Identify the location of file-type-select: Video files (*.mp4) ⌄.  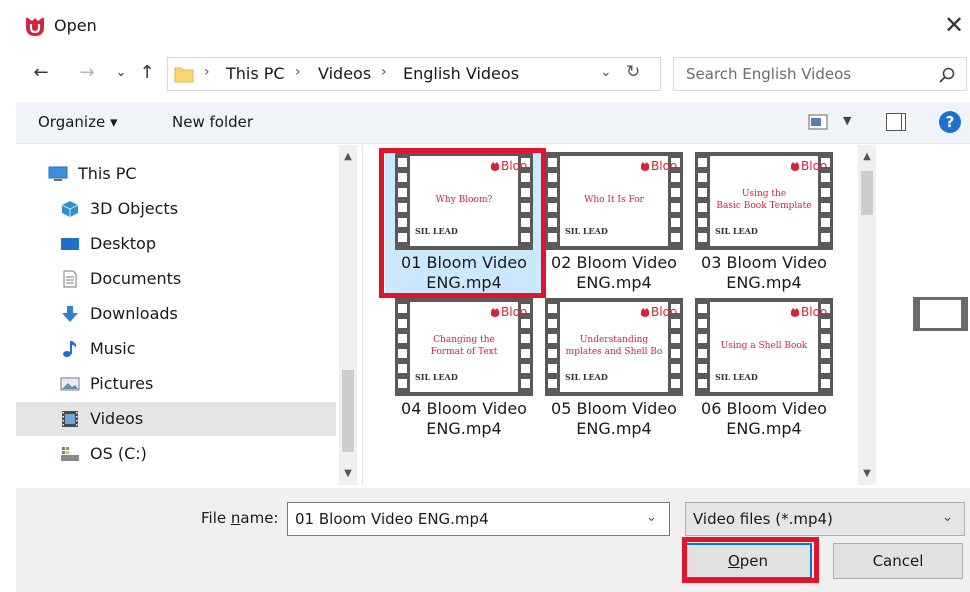
(825, 519).